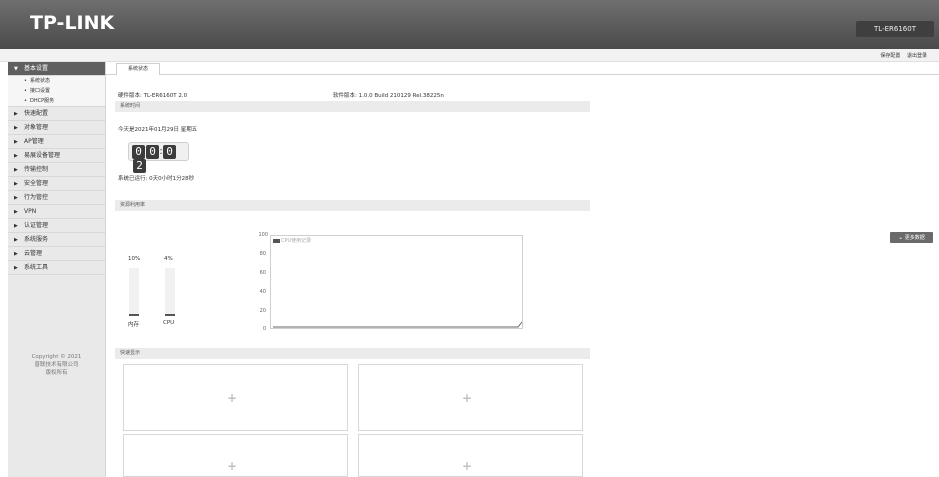 Image resolution: width=939 pixels, height=477 pixels. What do you see at coordinates (56, 240) in the screenshot?
I see `sidebar-item-services: ▶ 系统服务` at bounding box center [56, 240].